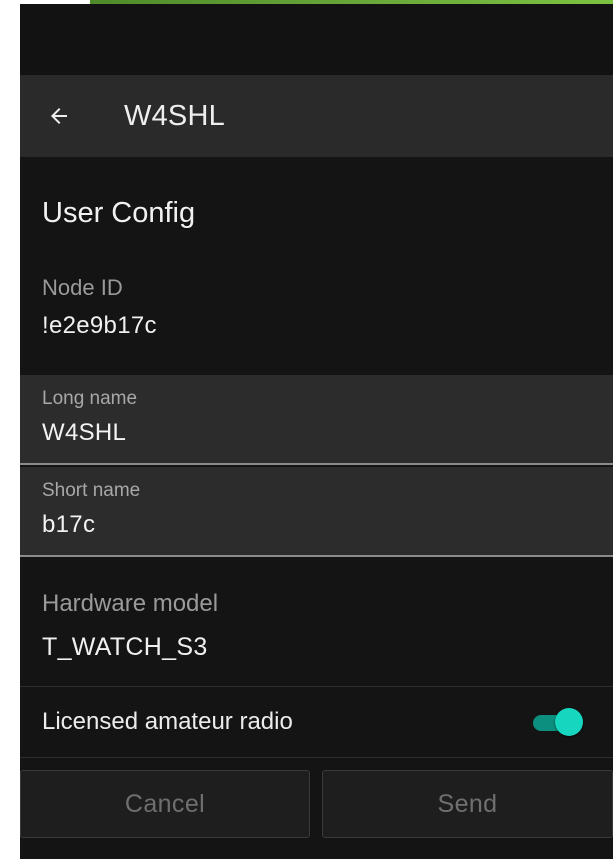 The image size is (613, 859). Describe the element at coordinates (316, 722) in the screenshot. I see `licensed-amateur-radio-row: Licensed amateur radio` at that location.